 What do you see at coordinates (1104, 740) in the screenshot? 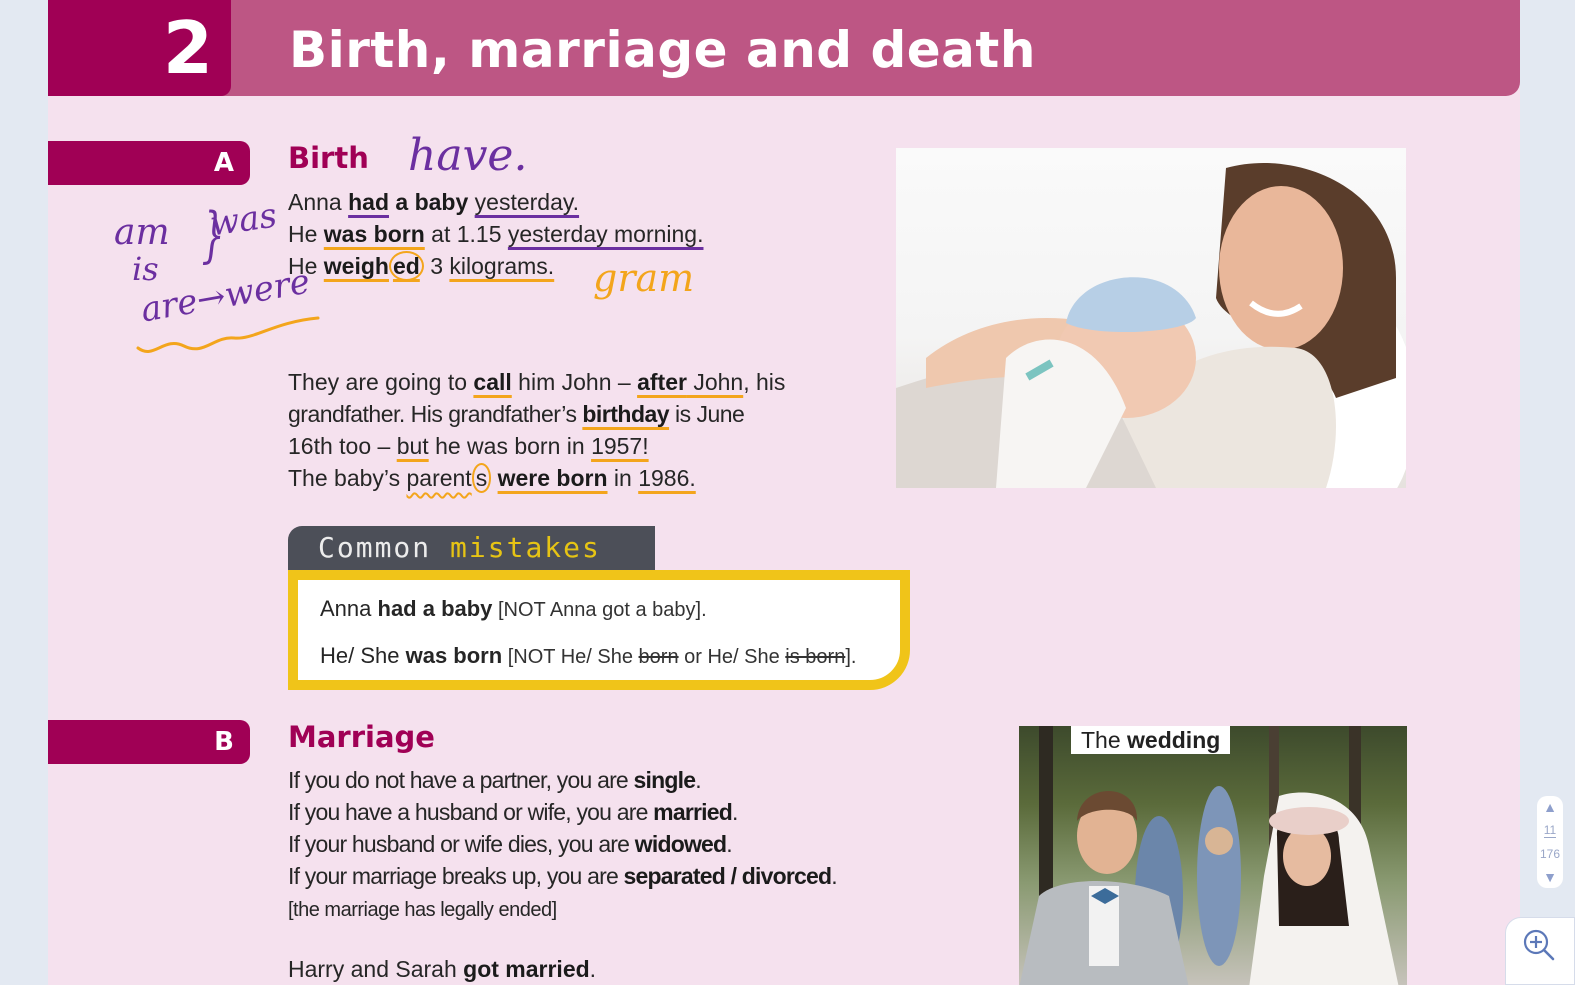
I see `caption-text: The` at bounding box center [1104, 740].